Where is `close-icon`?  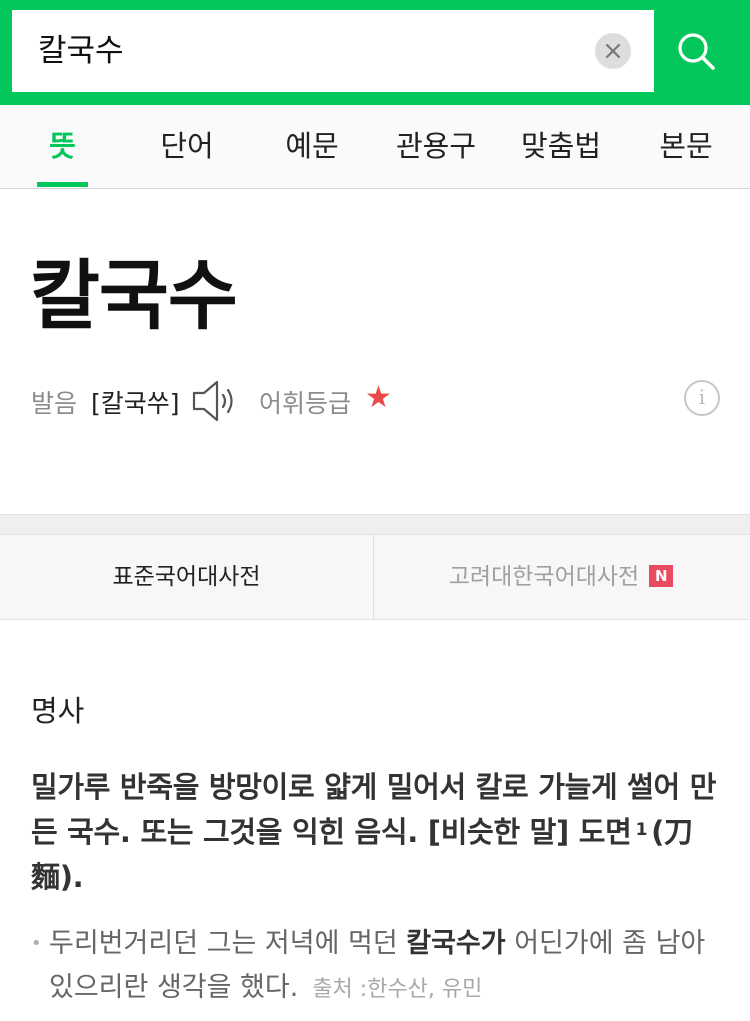 close-icon is located at coordinates (613, 51).